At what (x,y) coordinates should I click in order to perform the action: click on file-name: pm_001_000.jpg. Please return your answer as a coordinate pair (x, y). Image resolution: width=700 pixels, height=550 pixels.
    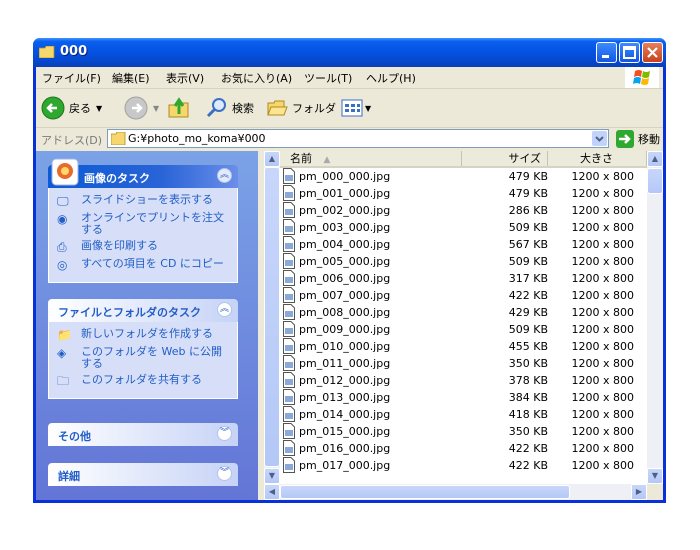
    Looking at the image, I should click on (345, 193).